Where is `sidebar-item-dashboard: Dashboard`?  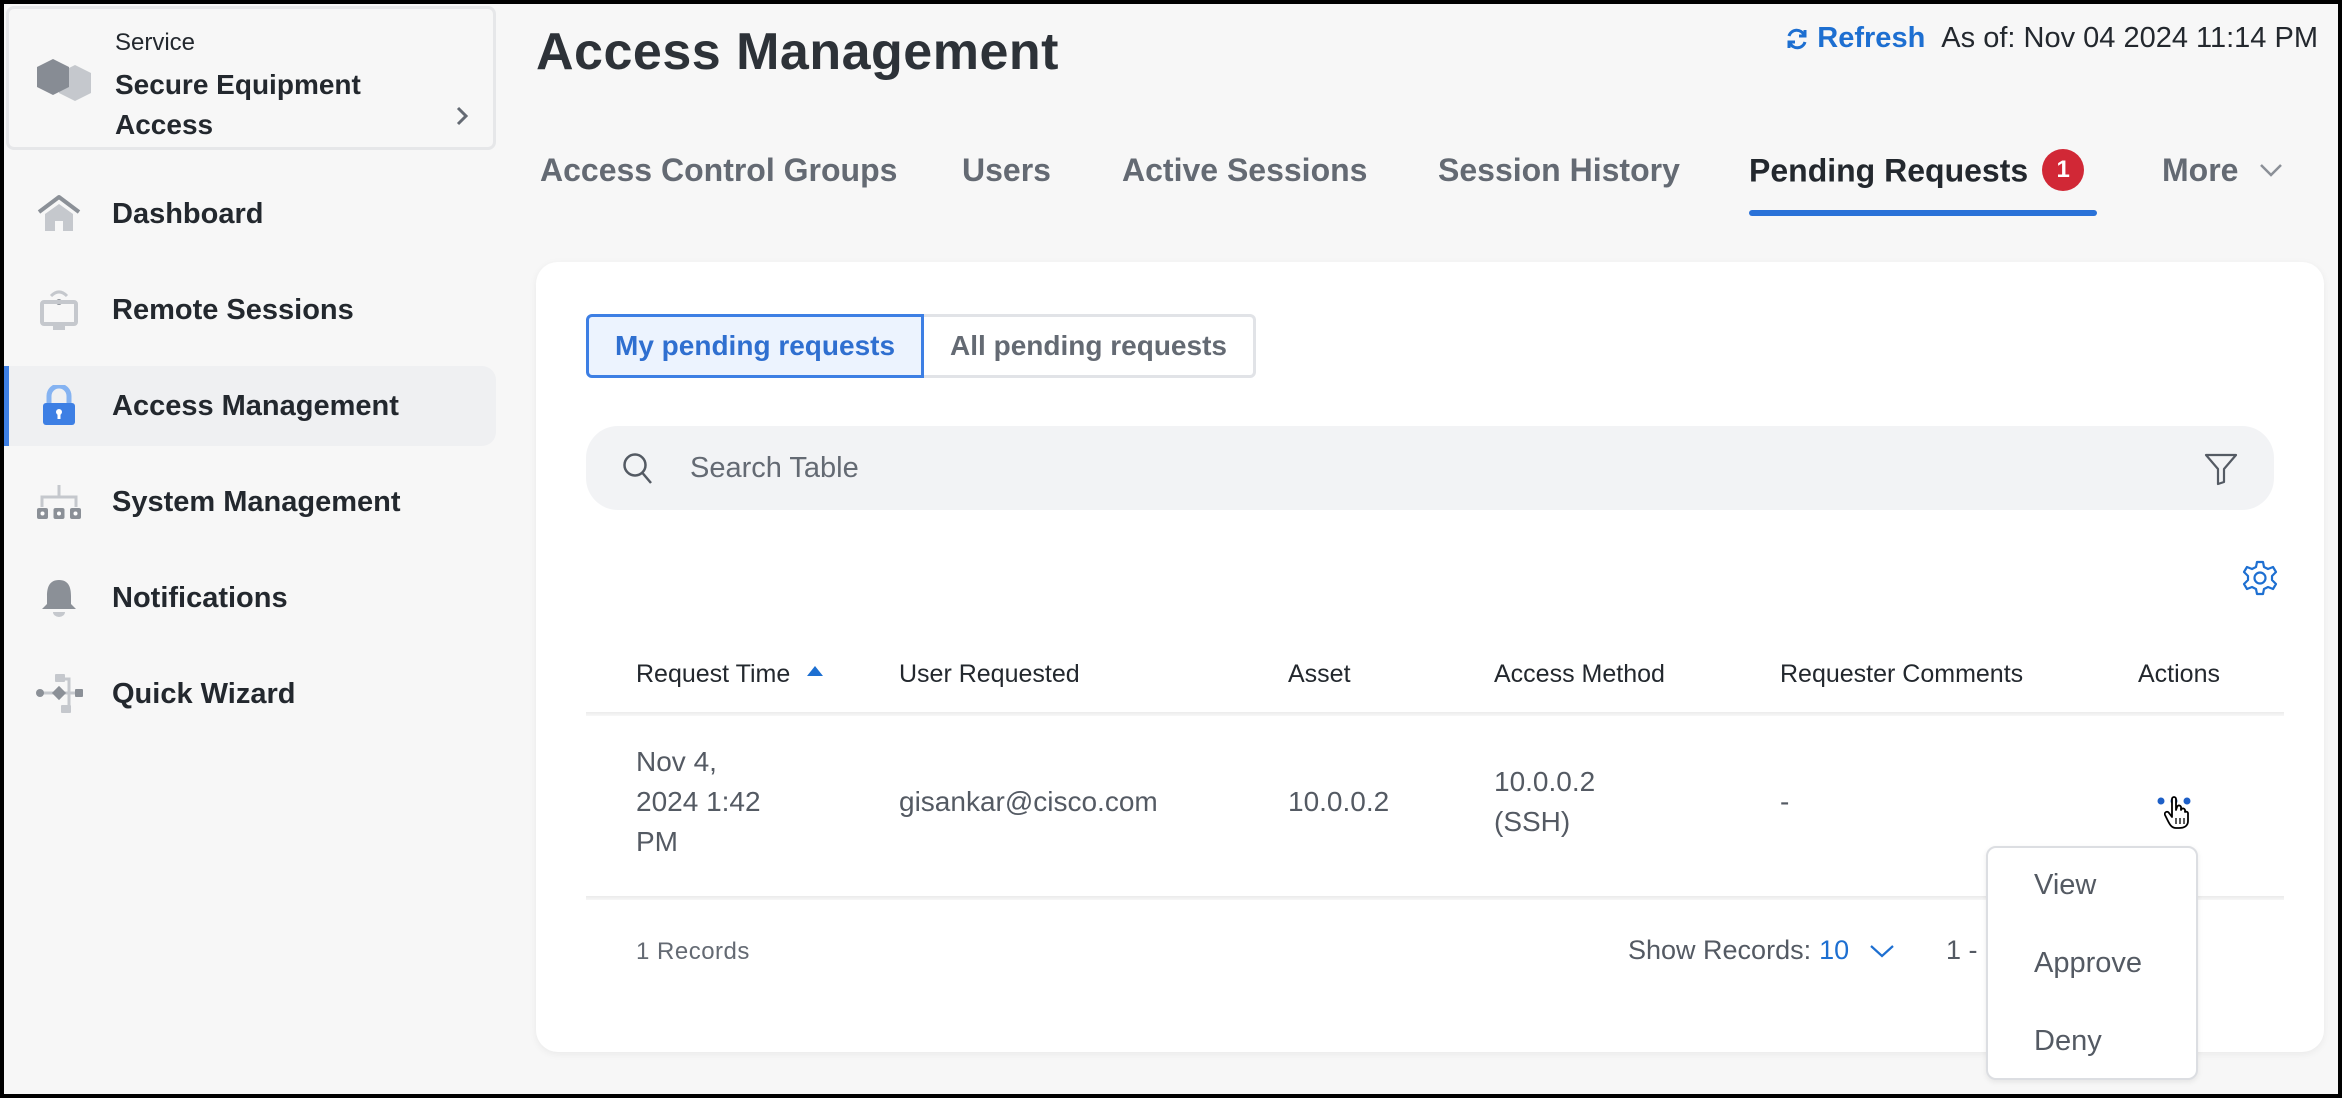 sidebar-item-dashboard: Dashboard is located at coordinates (250, 214).